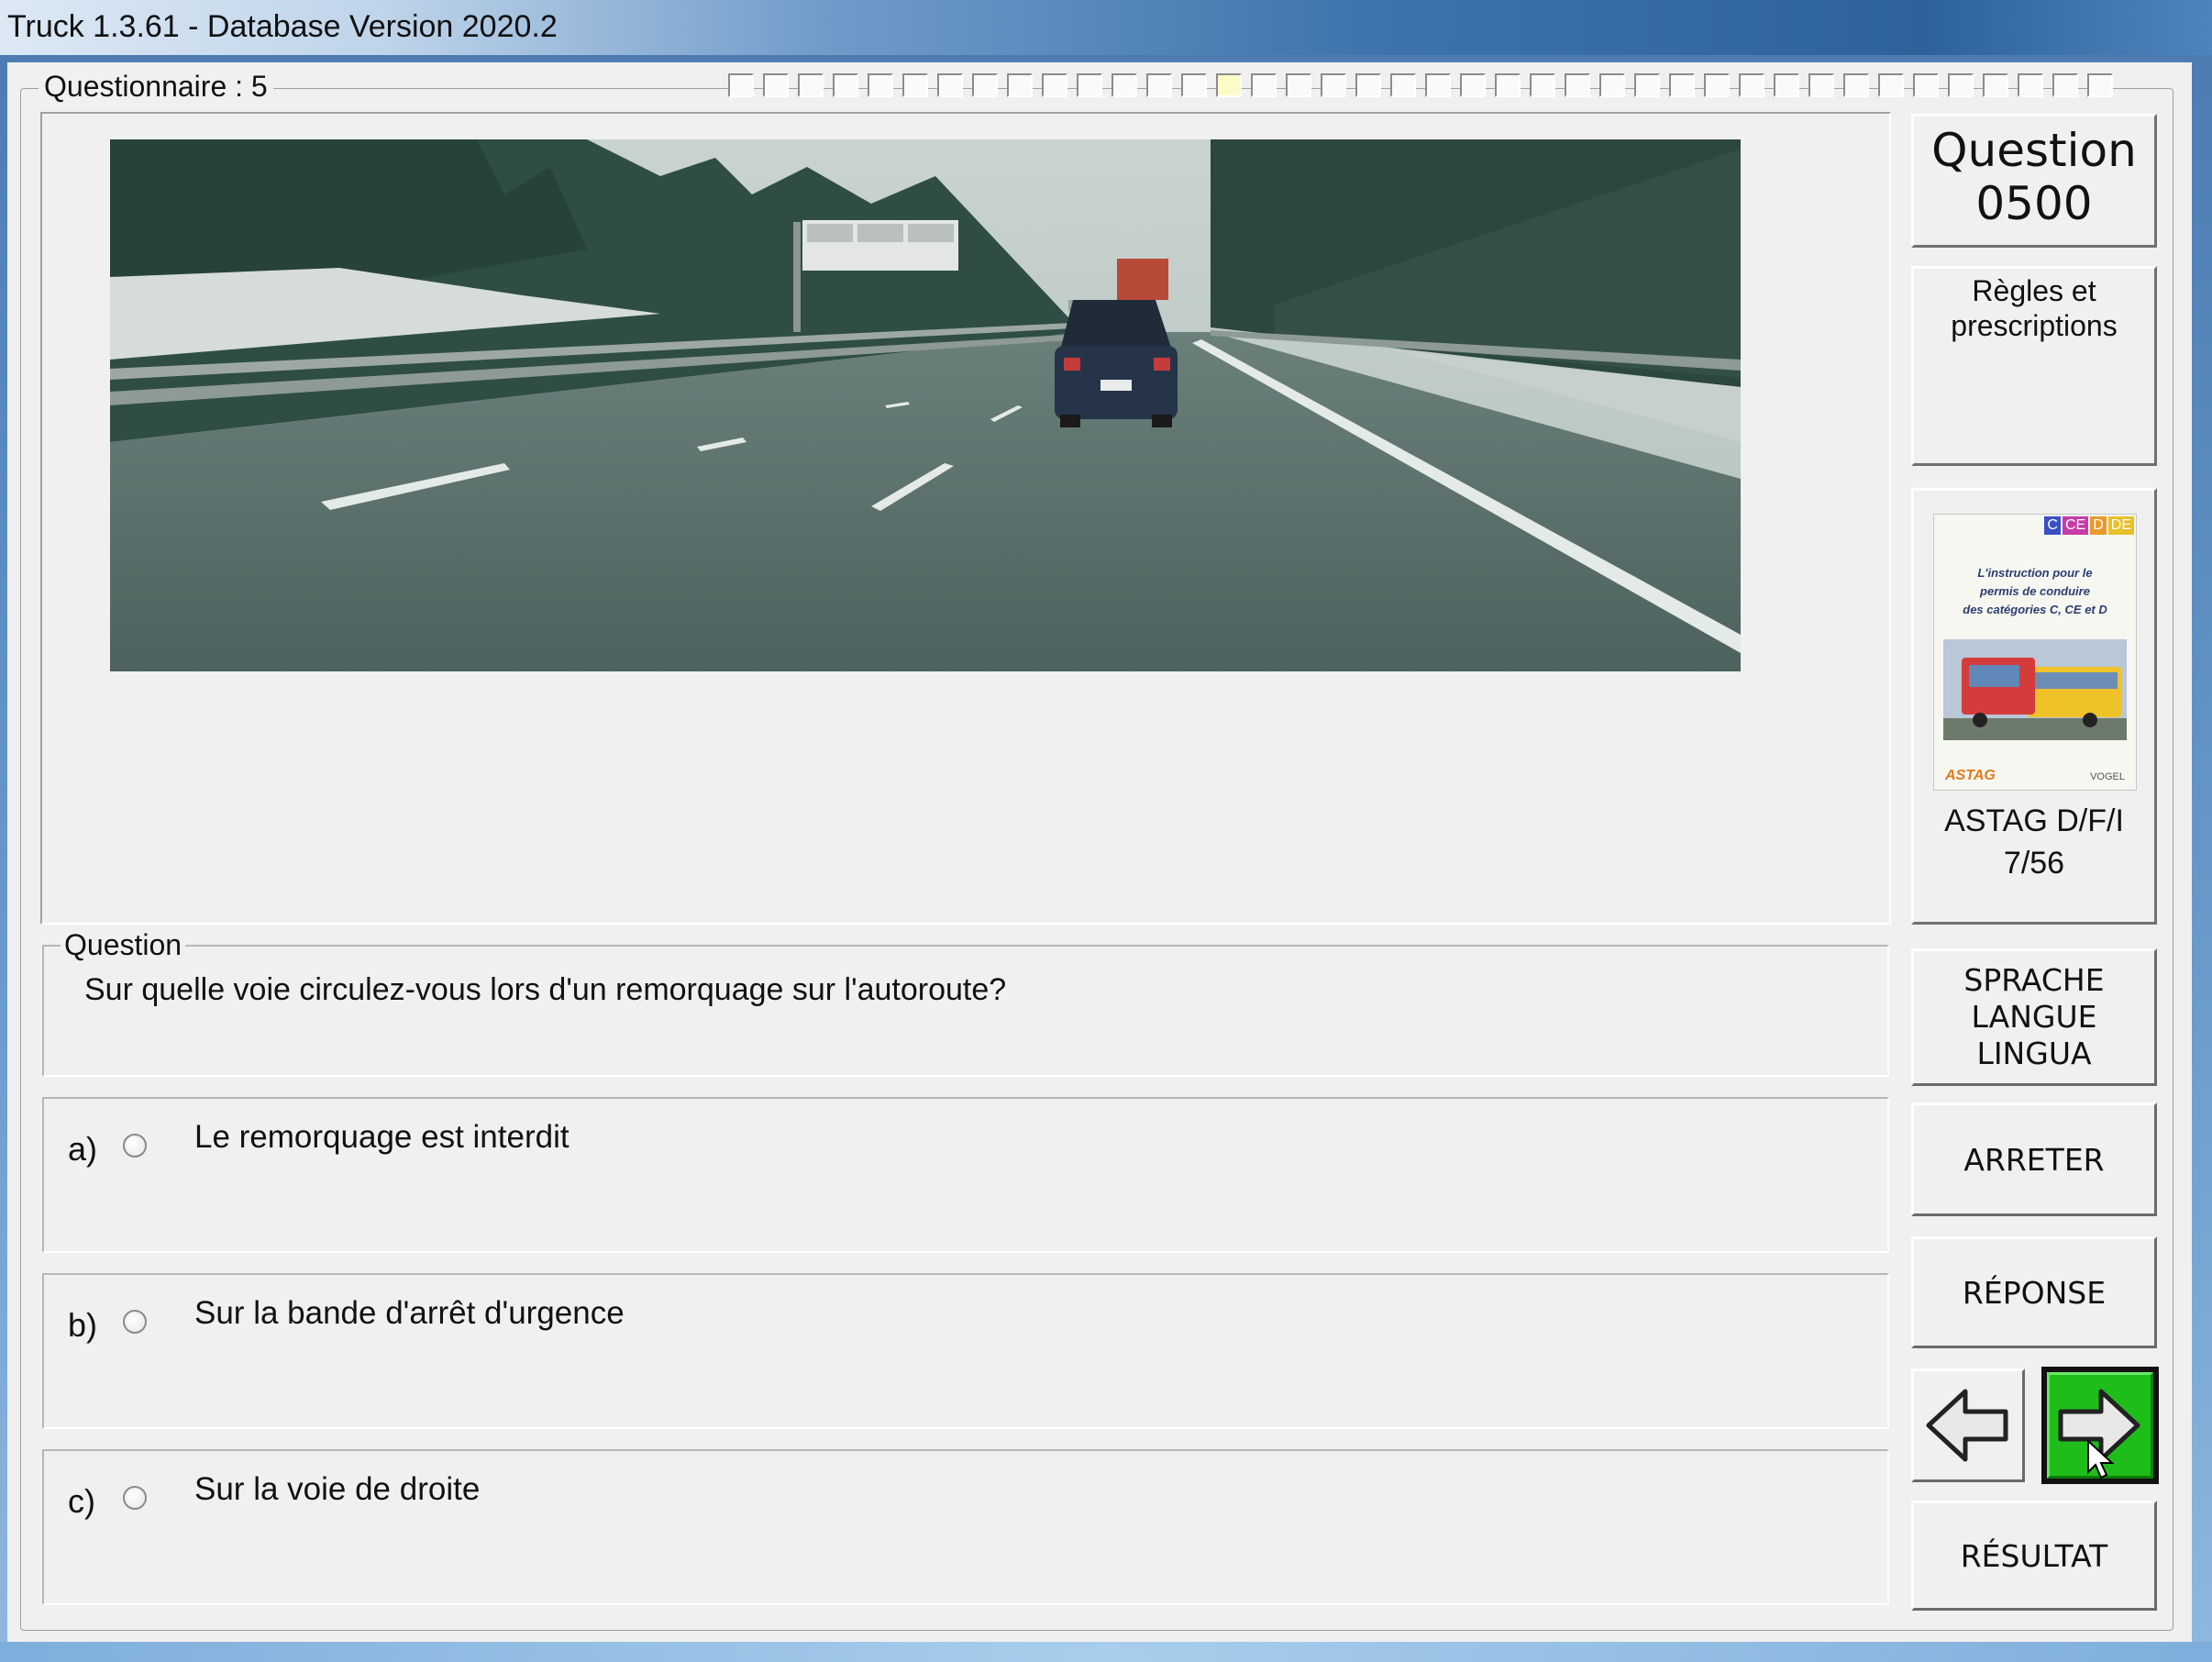 Image resolution: width=2212 pixels, height=1662 pixels. Describe the element at coordinates (2034, 290) in the screenshot. I see `category-line-1: Règles et` at that location.